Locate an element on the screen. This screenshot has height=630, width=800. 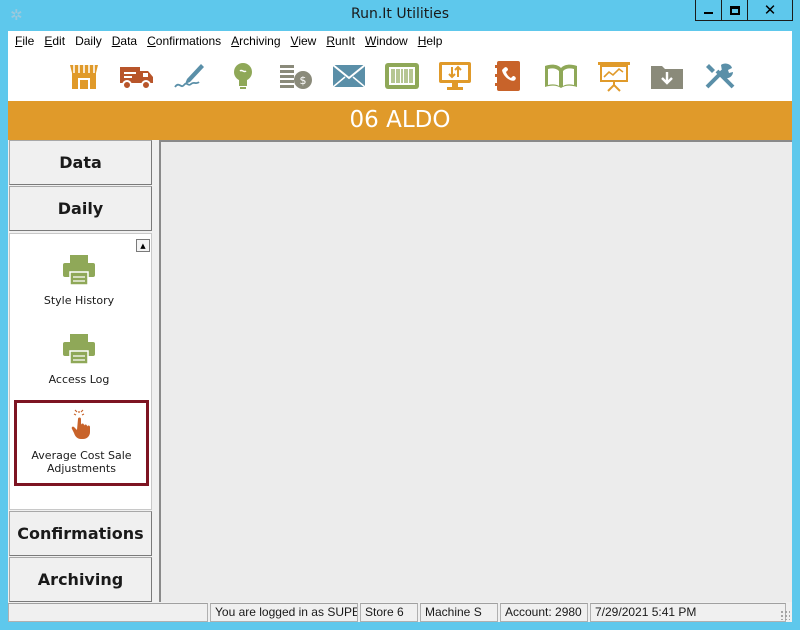
status-store: Store 6 is located at coordinates (389, 612).